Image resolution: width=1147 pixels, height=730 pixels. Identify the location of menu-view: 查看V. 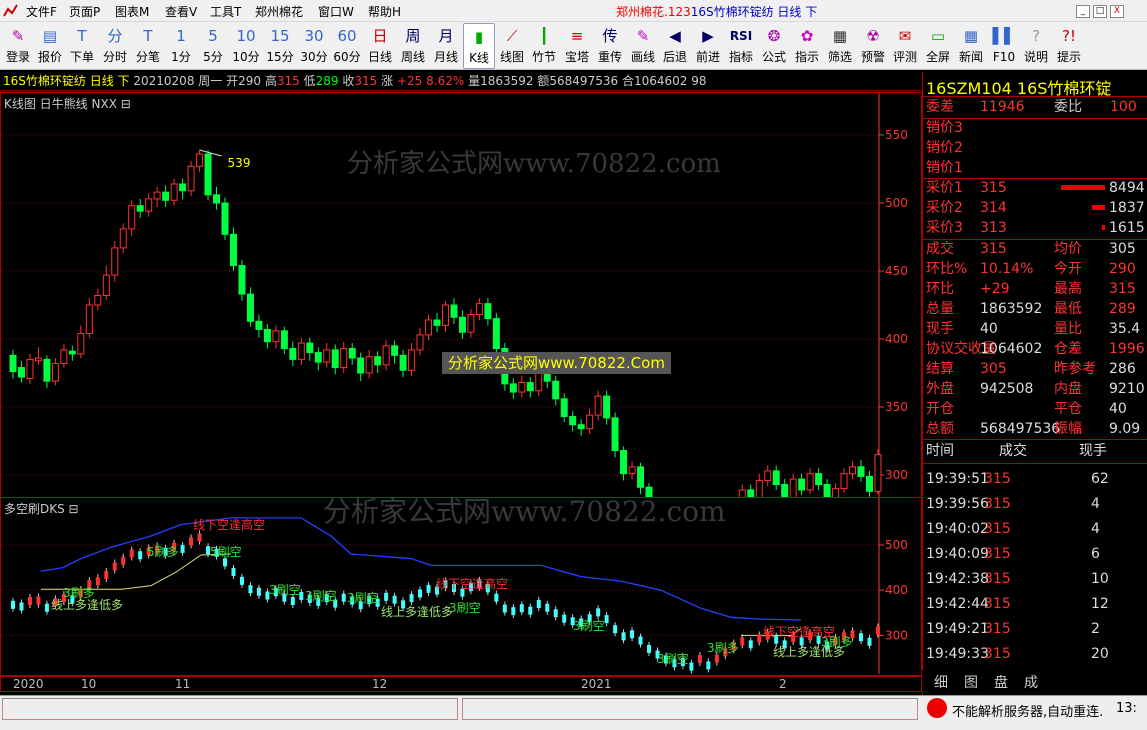
(181, 11).